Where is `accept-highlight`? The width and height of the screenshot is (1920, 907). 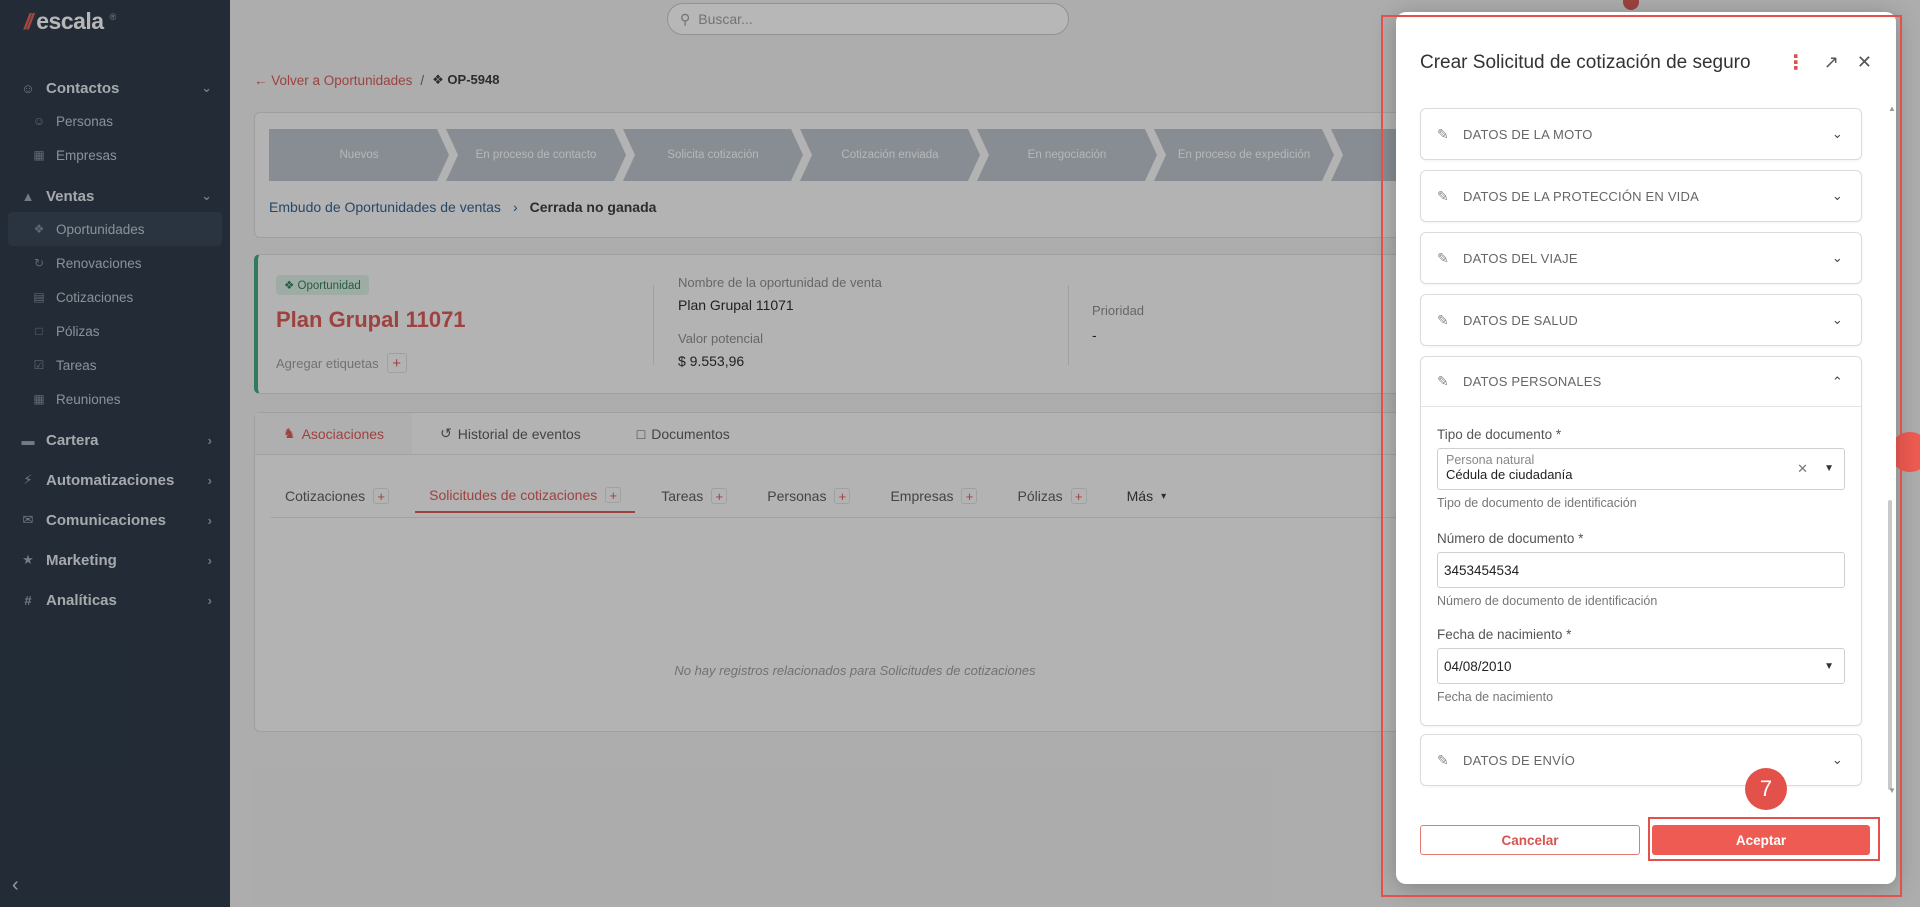 accept-highlight is located at coordinates (1764, 839).